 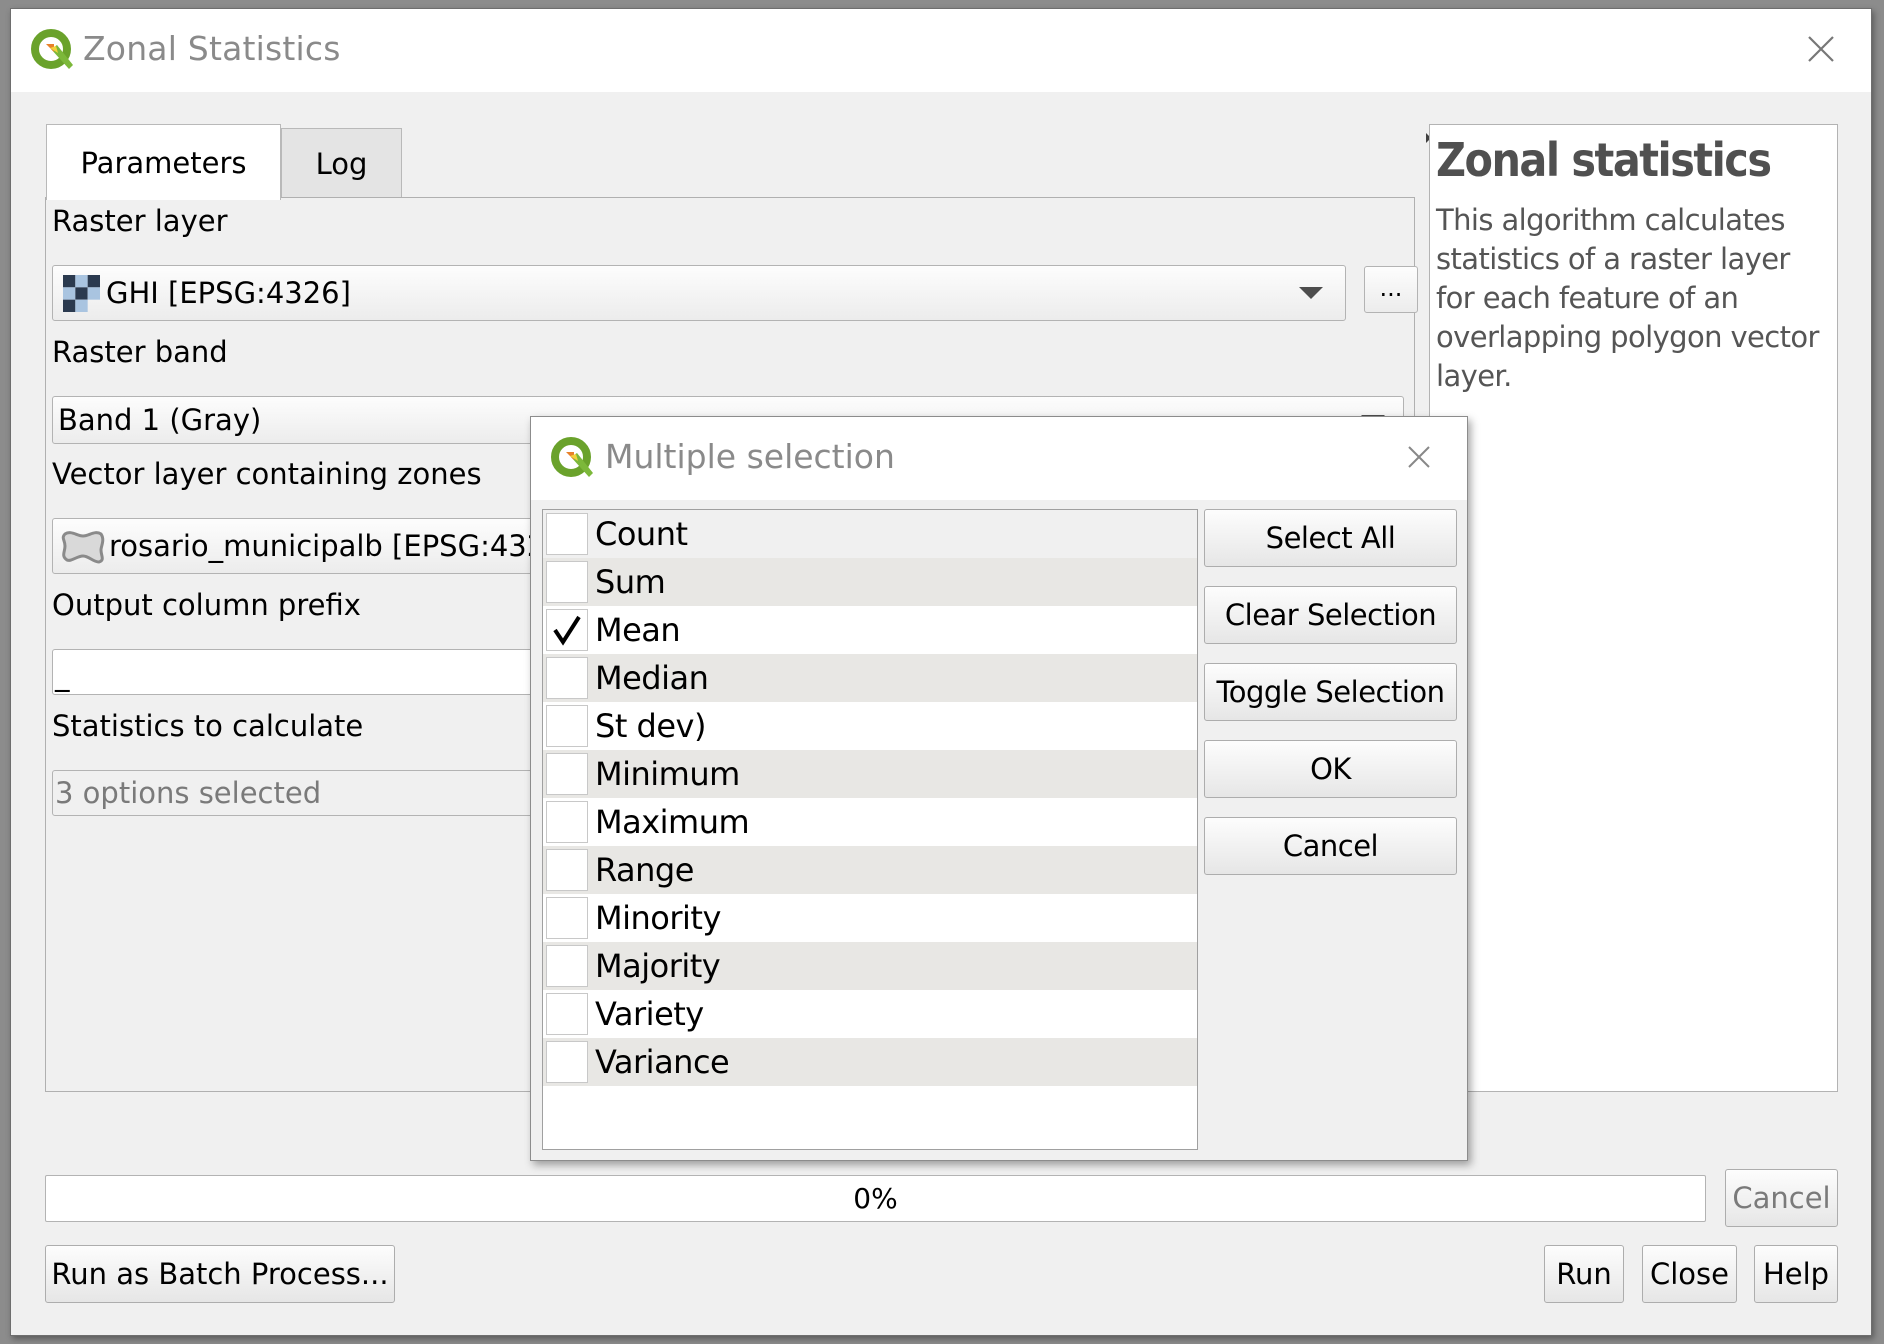 What do you see at coordinates (870, 726) in the screenshot?
I see `list-item: St dev)` at bounding box center [870, 726].